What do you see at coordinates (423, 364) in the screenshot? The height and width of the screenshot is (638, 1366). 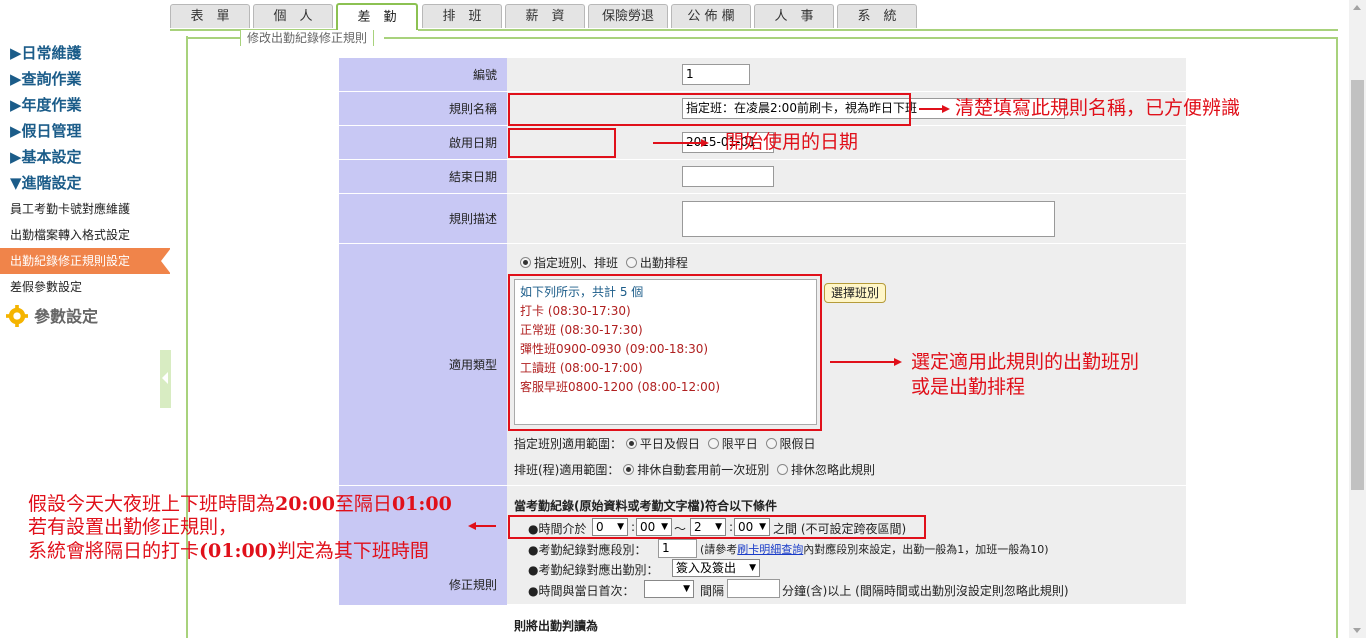 I see `type-label: 適用類型` at bounding box center [423, 364].